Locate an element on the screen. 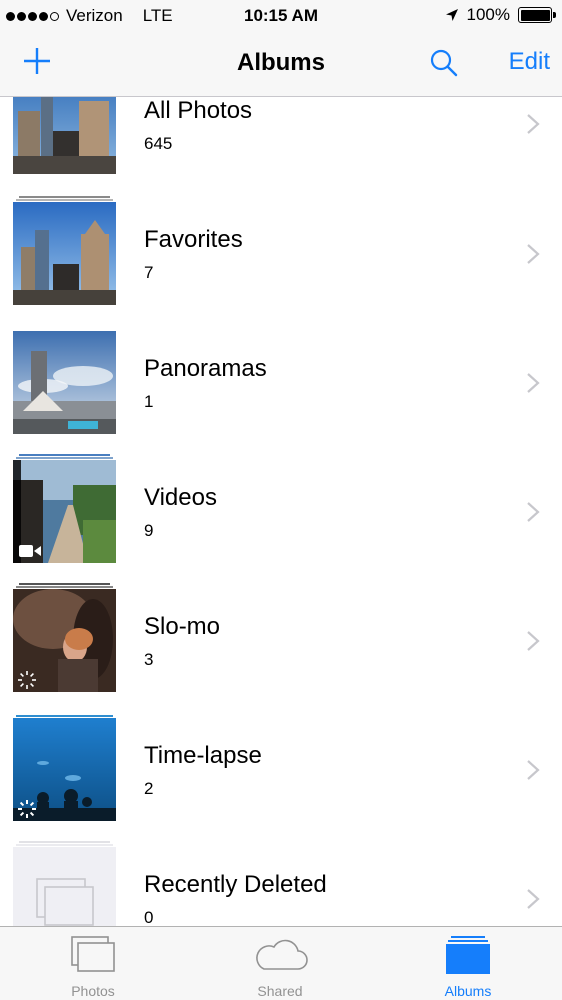  album-title: Time-lapse is located at coordinates (203, 755).